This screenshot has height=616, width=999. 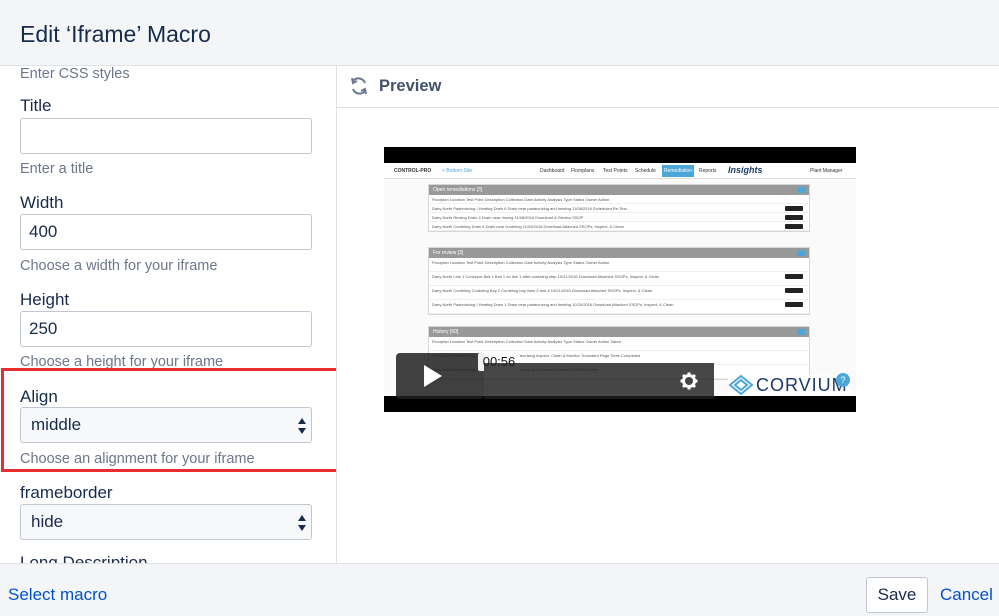 I want to click on app-panel-heading: History [60], so click(x=619, y=332).